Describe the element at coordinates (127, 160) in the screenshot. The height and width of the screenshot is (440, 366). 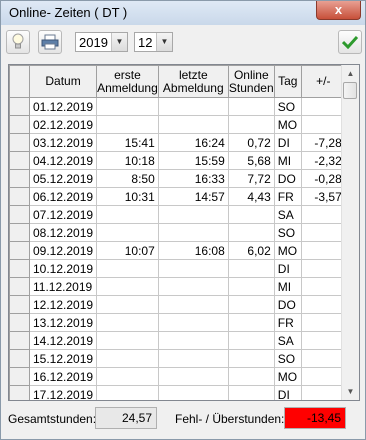
I see `cell-erste-anmeldung: 10:18` at that location.